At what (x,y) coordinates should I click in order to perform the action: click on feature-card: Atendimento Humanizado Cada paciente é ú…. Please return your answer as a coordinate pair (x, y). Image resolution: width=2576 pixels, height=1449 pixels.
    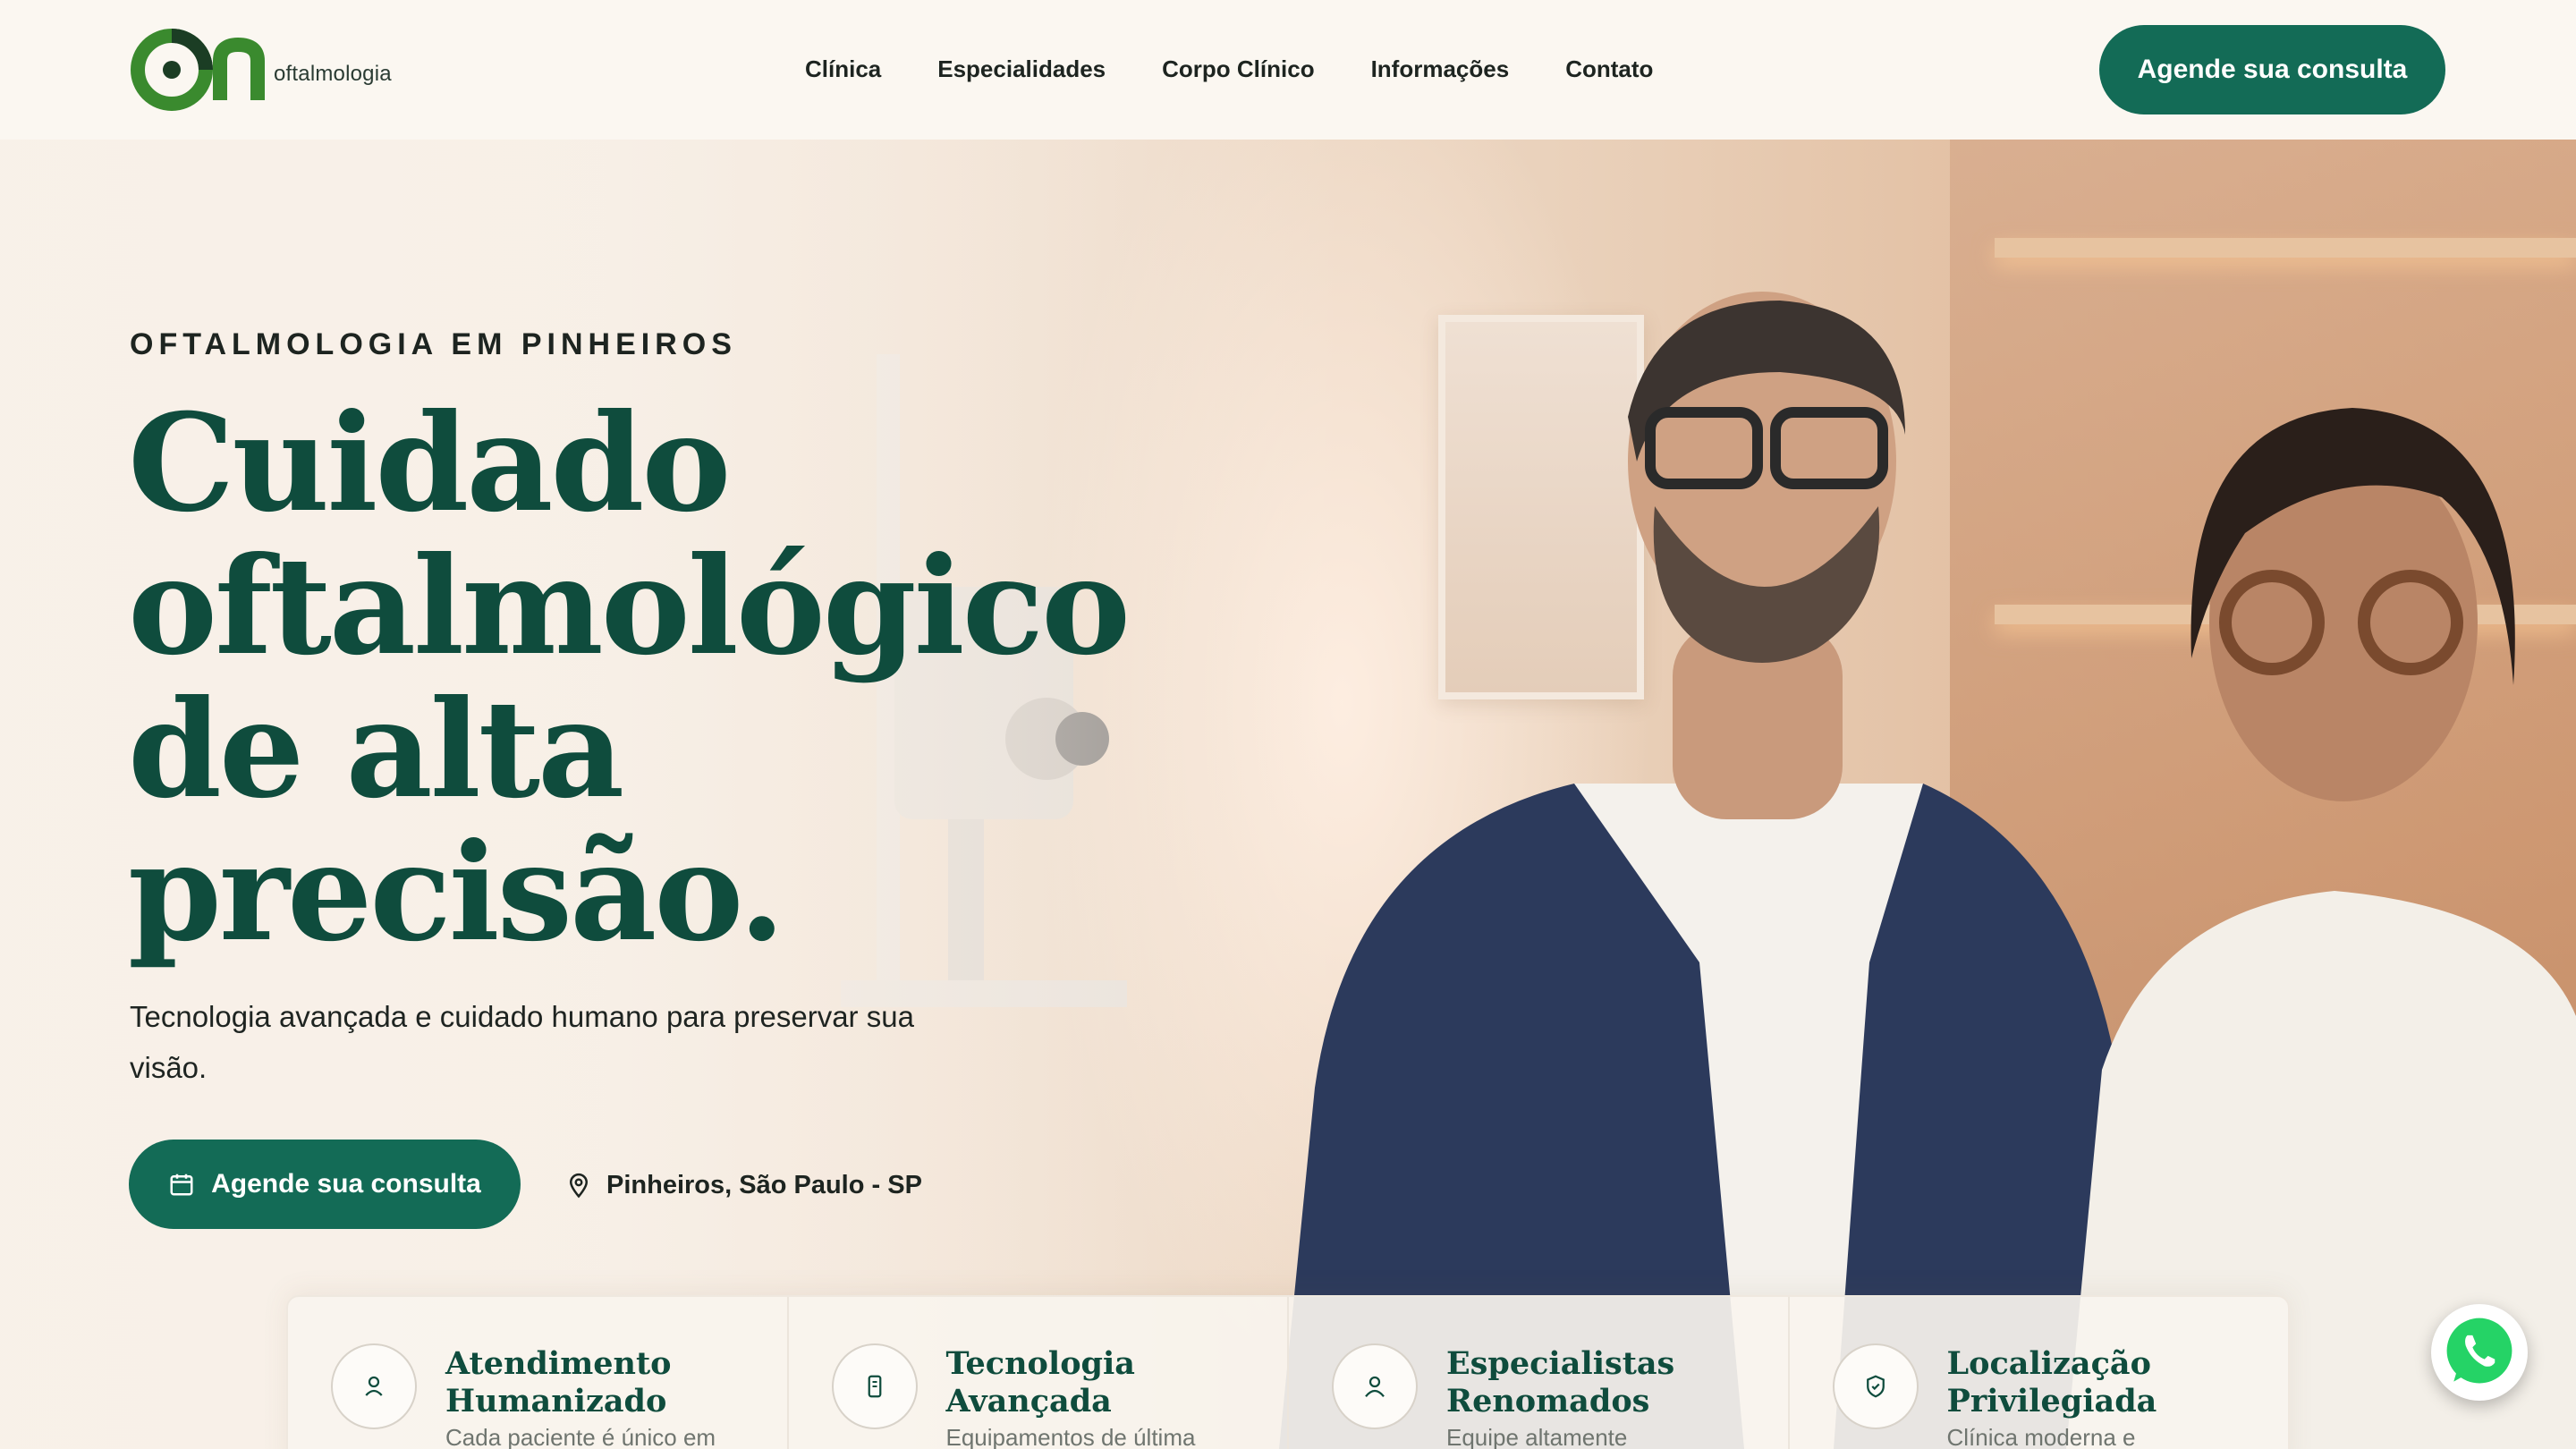
    Looking at the image, I should click on (538, 1373).